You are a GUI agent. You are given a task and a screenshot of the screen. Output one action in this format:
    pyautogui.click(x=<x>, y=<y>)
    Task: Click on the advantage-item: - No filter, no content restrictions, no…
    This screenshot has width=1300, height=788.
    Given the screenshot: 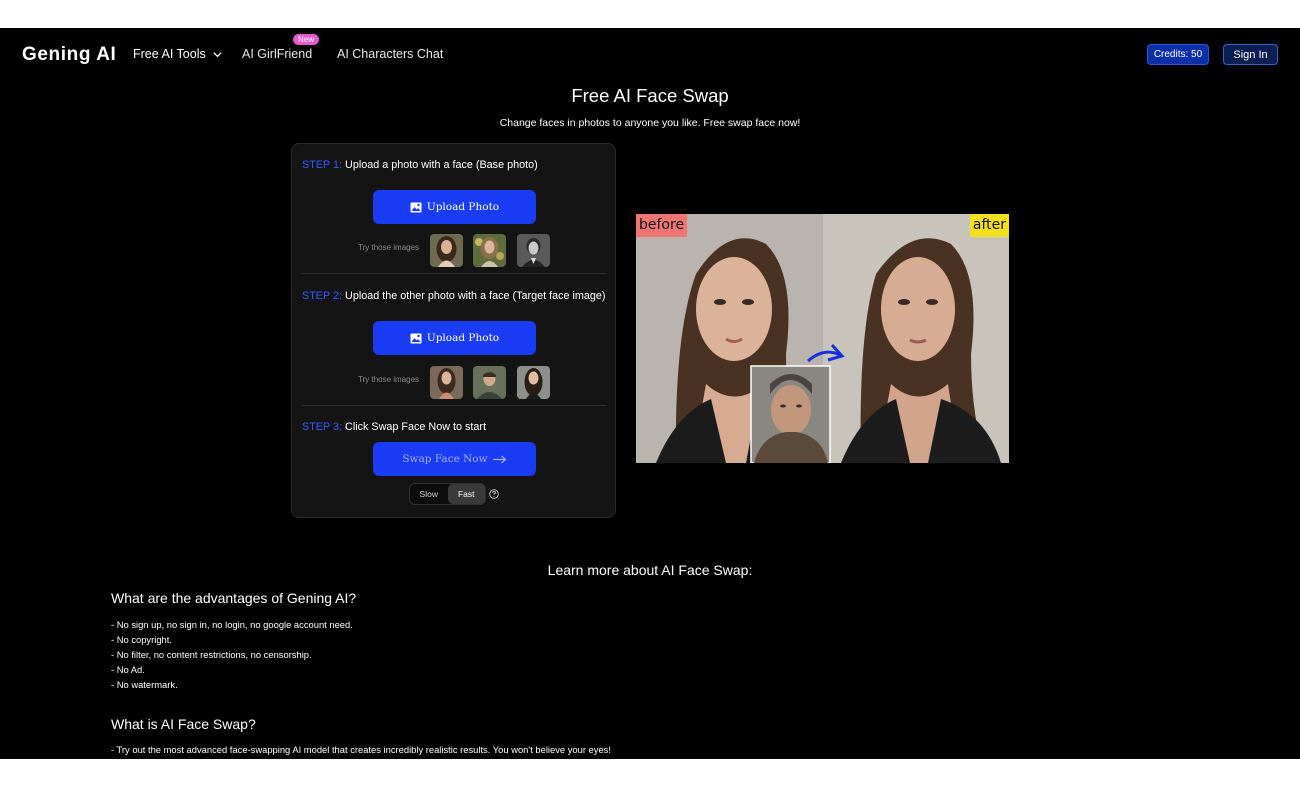 What is the action you would take?
    pyautogui.click(x=211, y=654)
    